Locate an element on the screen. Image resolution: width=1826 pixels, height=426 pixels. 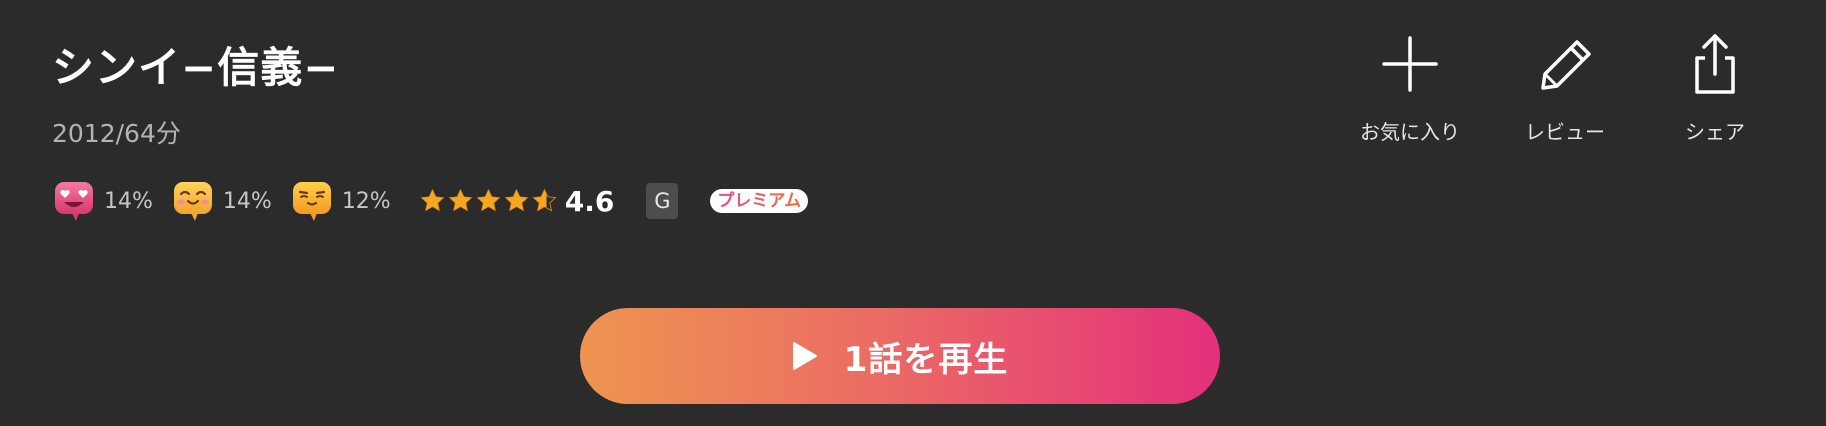
premium-badge: プレミアム is located at coordinates (759, 201).